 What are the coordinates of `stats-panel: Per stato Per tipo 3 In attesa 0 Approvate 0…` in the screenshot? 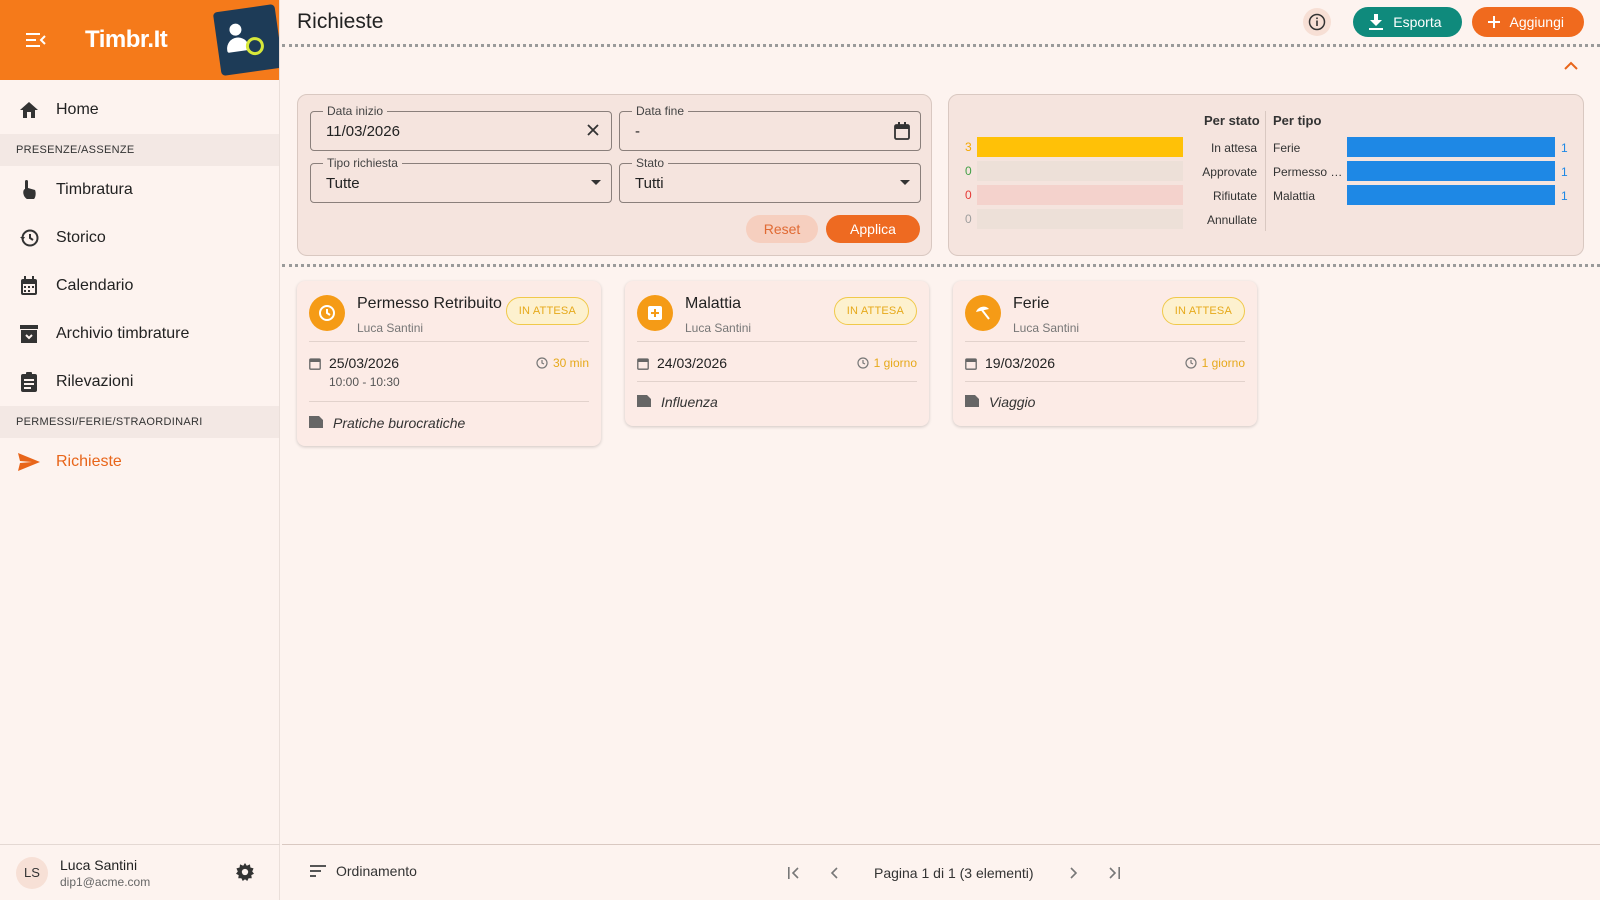 It's located at (1266, 175).